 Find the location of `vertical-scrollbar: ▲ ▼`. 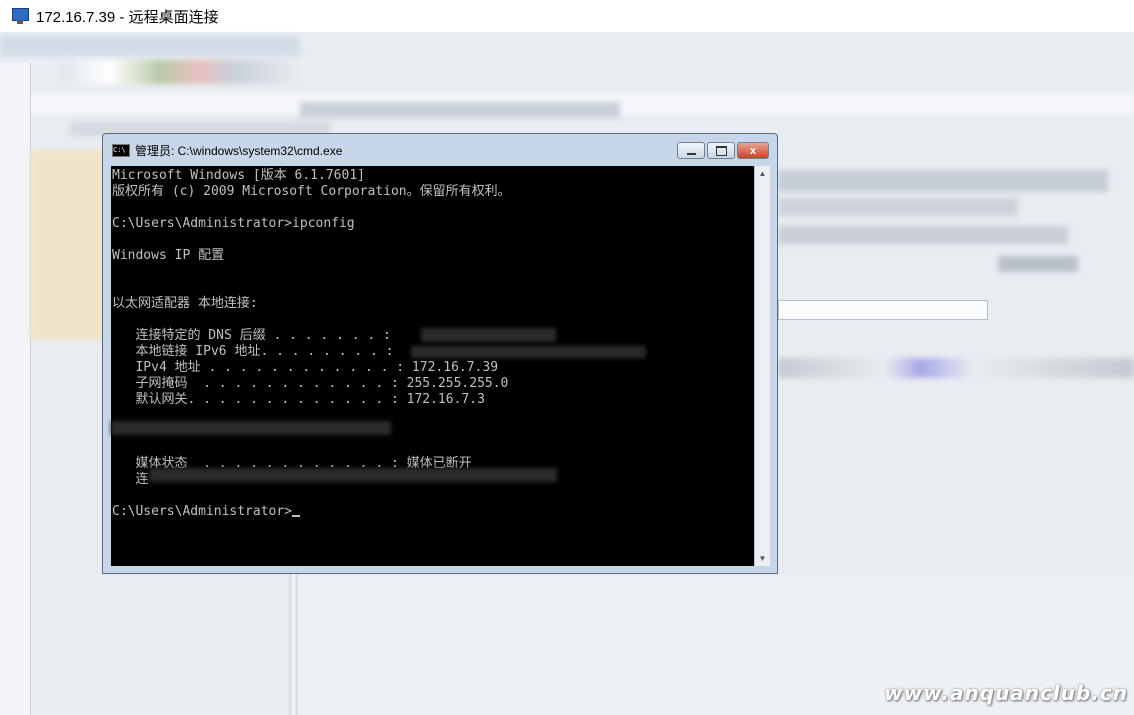

vertical-scrollbar: ▲ ▼ is located at coordinates (762, 366).